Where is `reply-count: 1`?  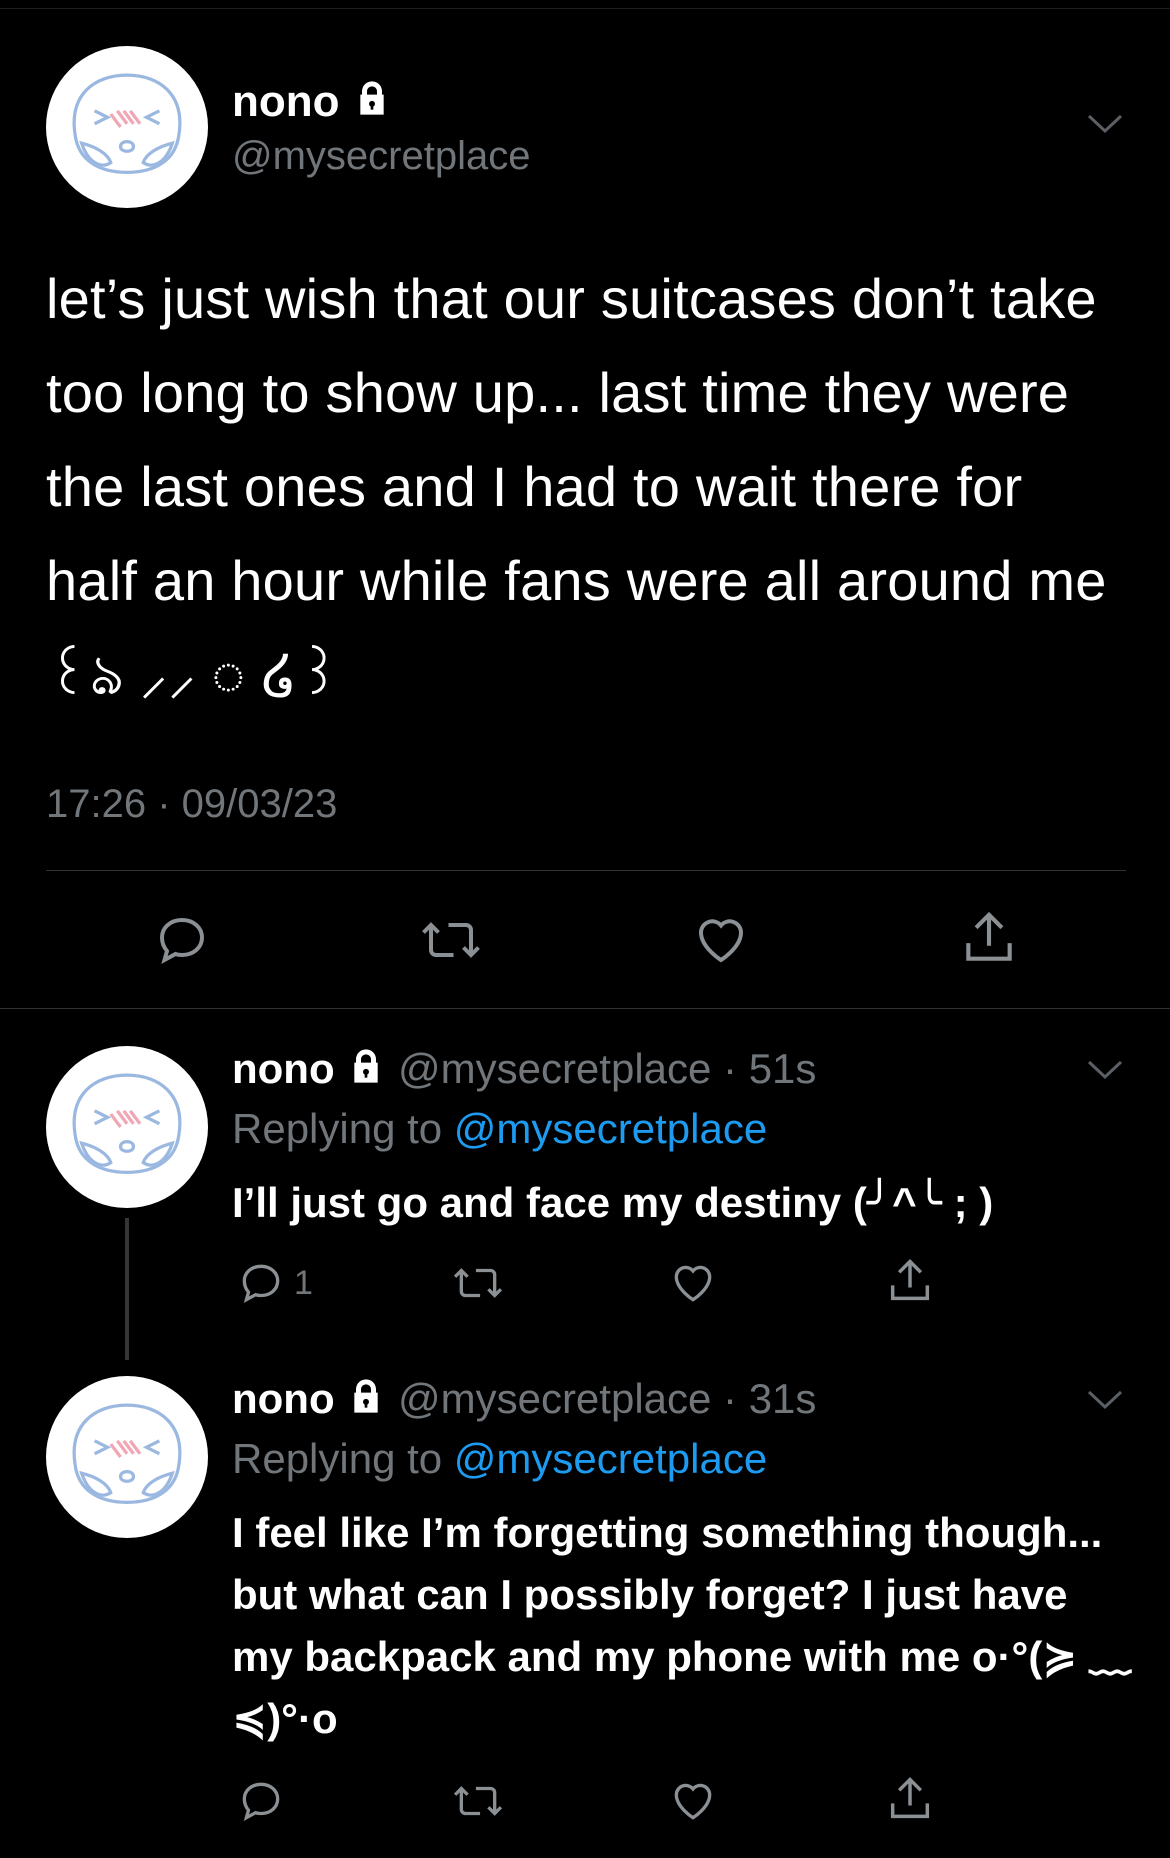
reply-count: 1 is located at coordinates (303, 1282).